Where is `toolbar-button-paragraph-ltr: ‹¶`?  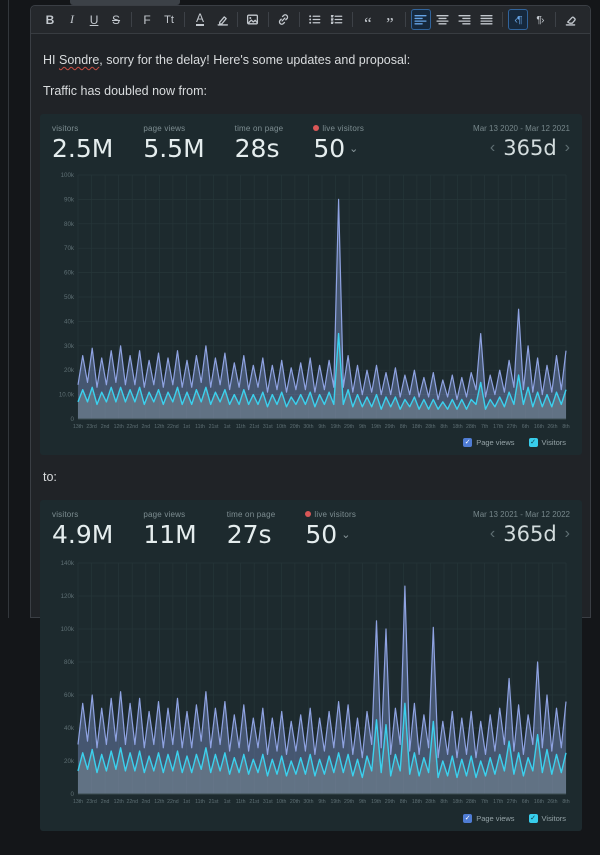
toolbar-button-paragraph-ltr: ‹¶ is located at coordinates (517, 19).